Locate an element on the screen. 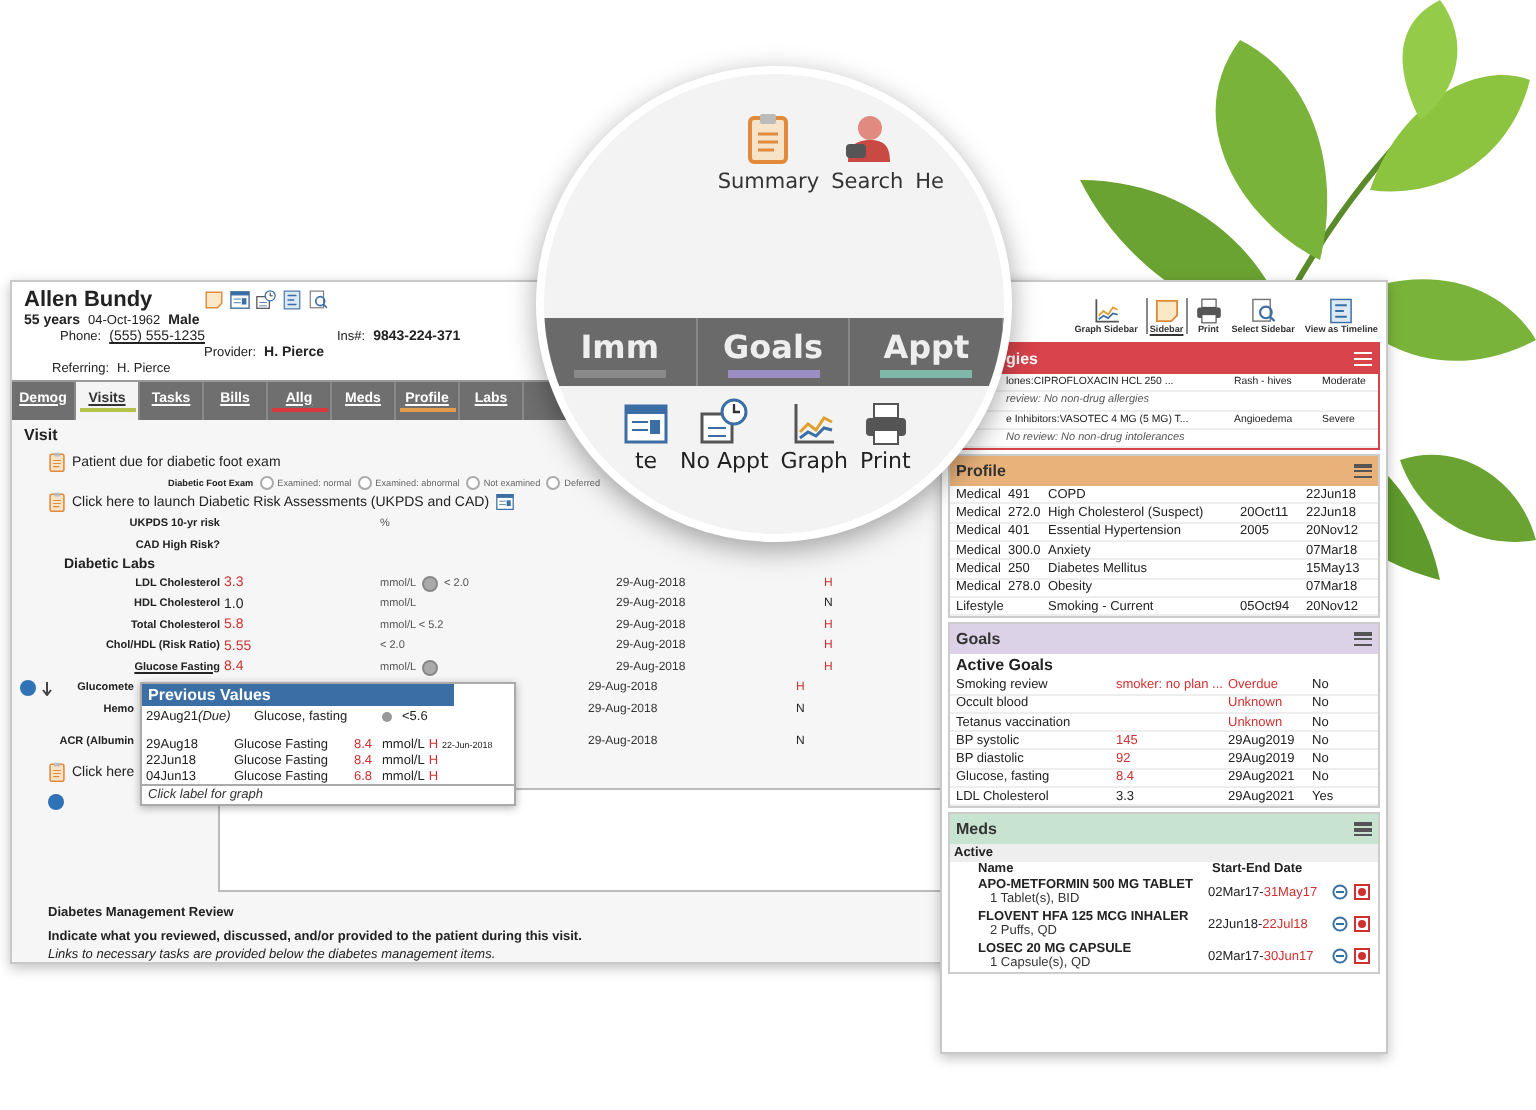 The width and height of the screenshot is (1536, 1110). toolbar-button: Search is located at coordinates (867, 150).